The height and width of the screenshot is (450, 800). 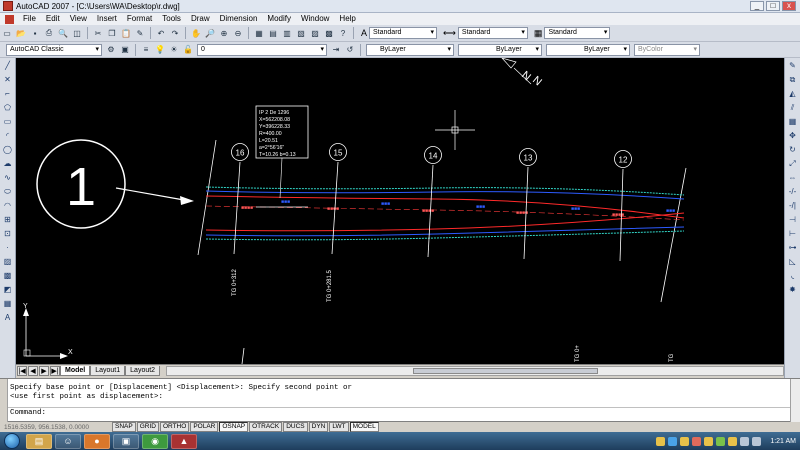 I want to click on model-toggle: MODEL, so click(x=364, y=427).